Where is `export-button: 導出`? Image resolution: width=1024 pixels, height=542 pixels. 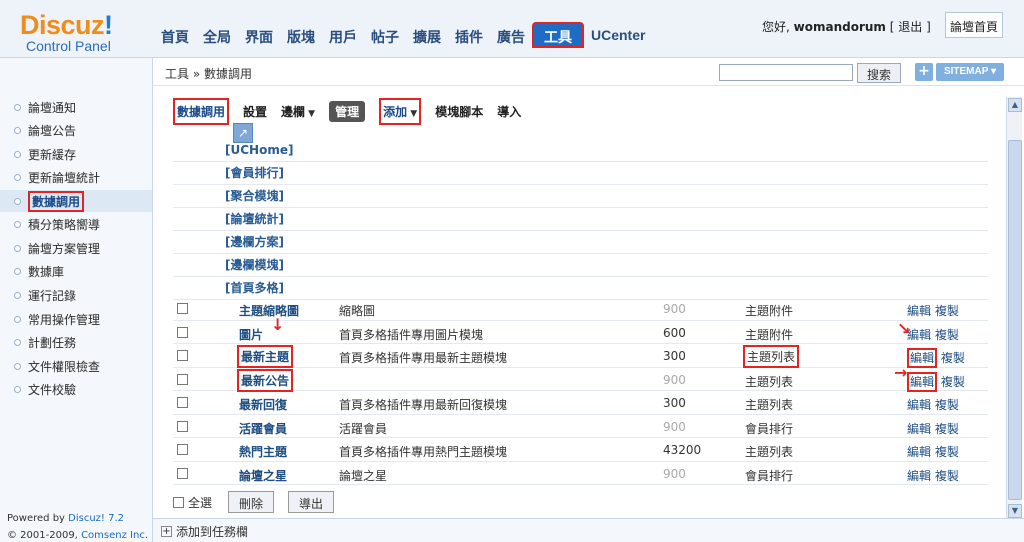
export-button: 導出 is located at coordinates (311, 502).